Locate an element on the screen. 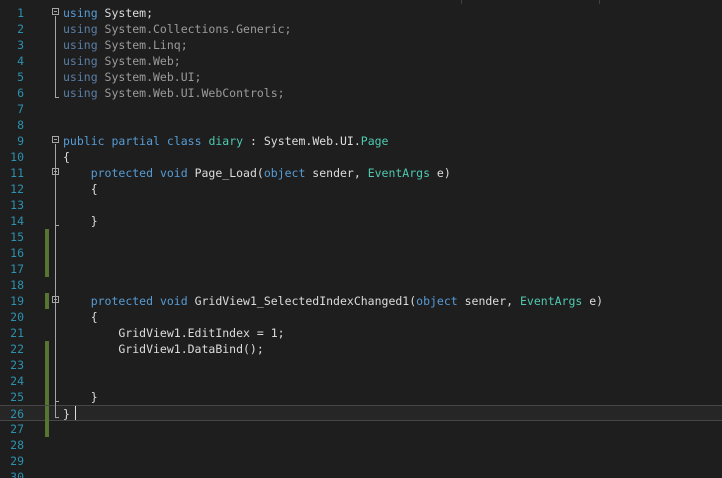 Image resolution: width=722 pixels, height=478 pixels. line-number: 3 is located at coordinates (20, 45).